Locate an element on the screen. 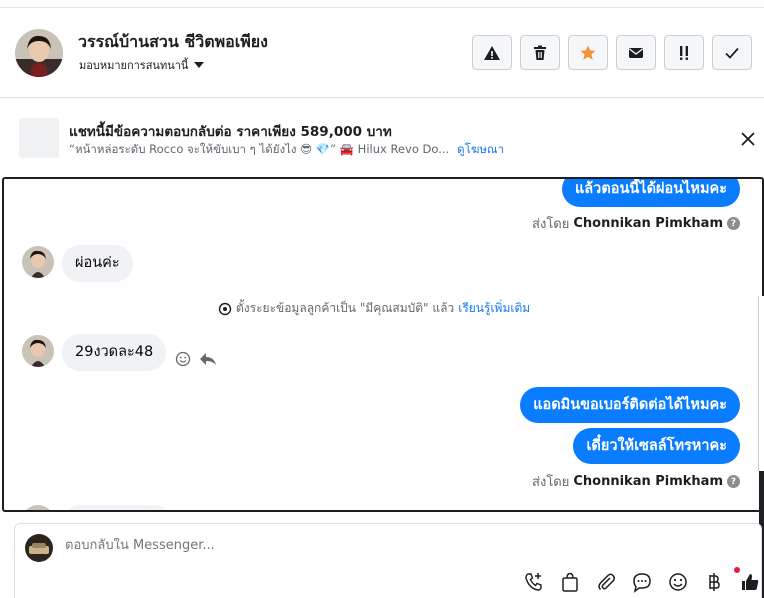 The height and width of the screenshot is (598, 764). envelope-icon is located at coordinates (636, 52).